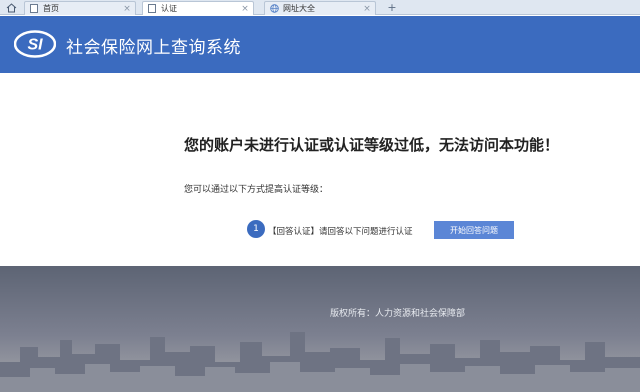 The height and width of the screenshot is (392, 640). Describe the element at coordinates (51, 8) in the screenshot. I see `tab-label: 首页` at that location.